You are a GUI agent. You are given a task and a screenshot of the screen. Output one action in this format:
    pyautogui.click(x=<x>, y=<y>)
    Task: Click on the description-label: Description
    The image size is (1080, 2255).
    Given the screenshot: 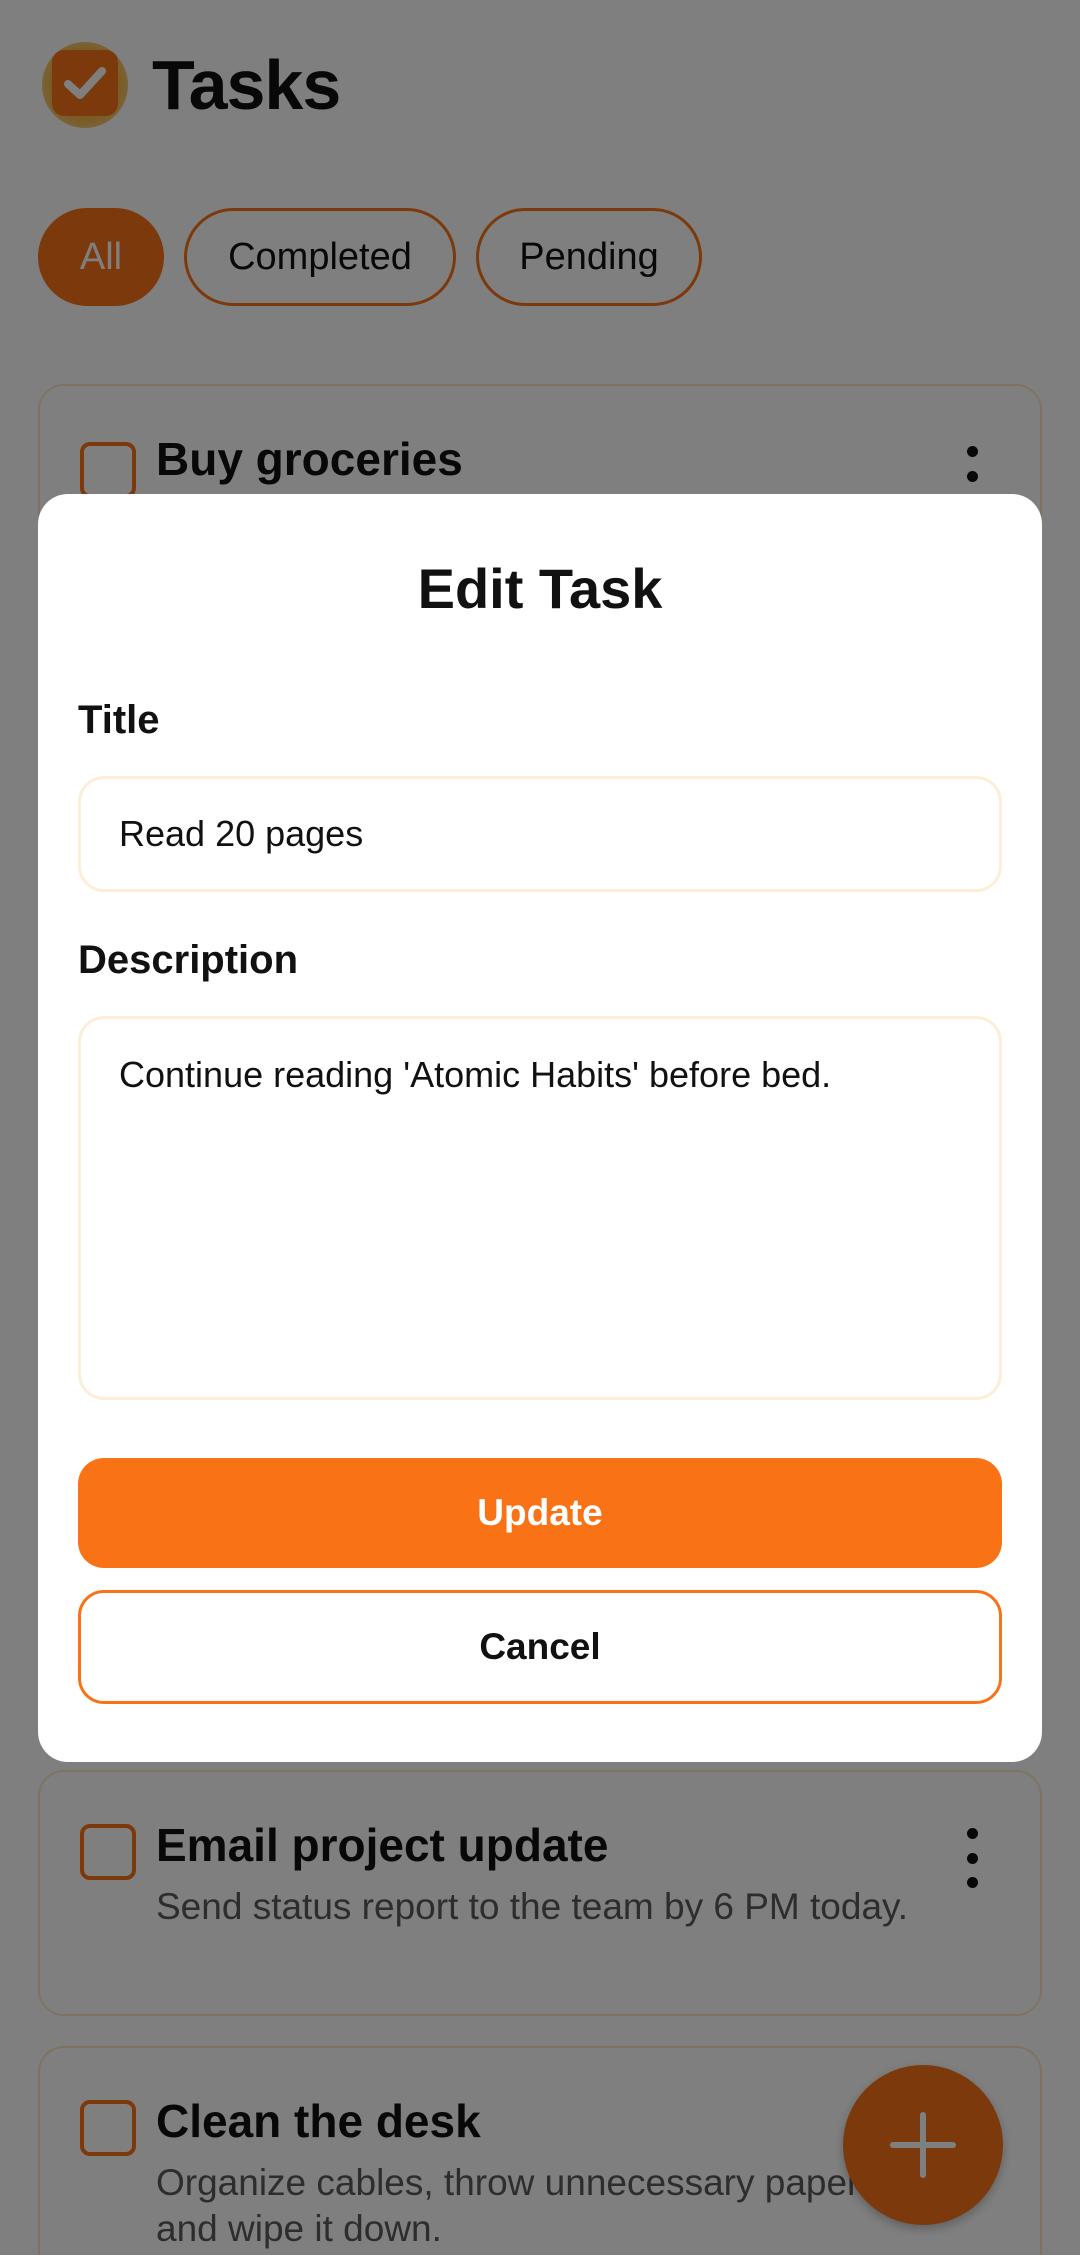 What is the action you would take?
    pyautogui.click(x=188, y=960)
    